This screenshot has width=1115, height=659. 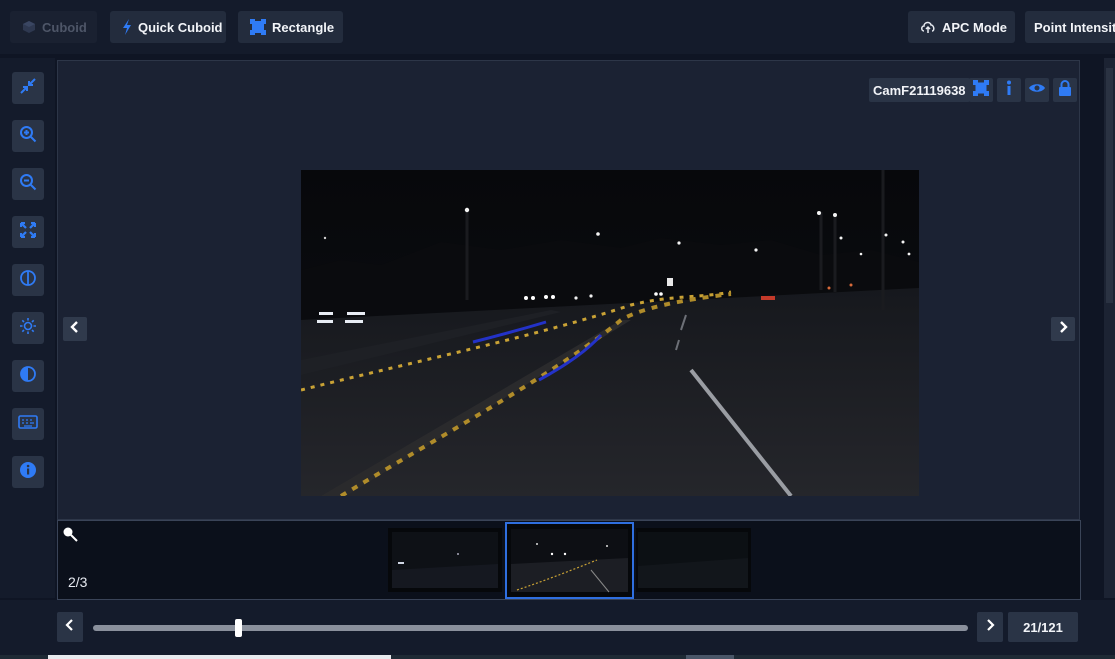 I want to click on pin-icon, so click(x=70, y=536).